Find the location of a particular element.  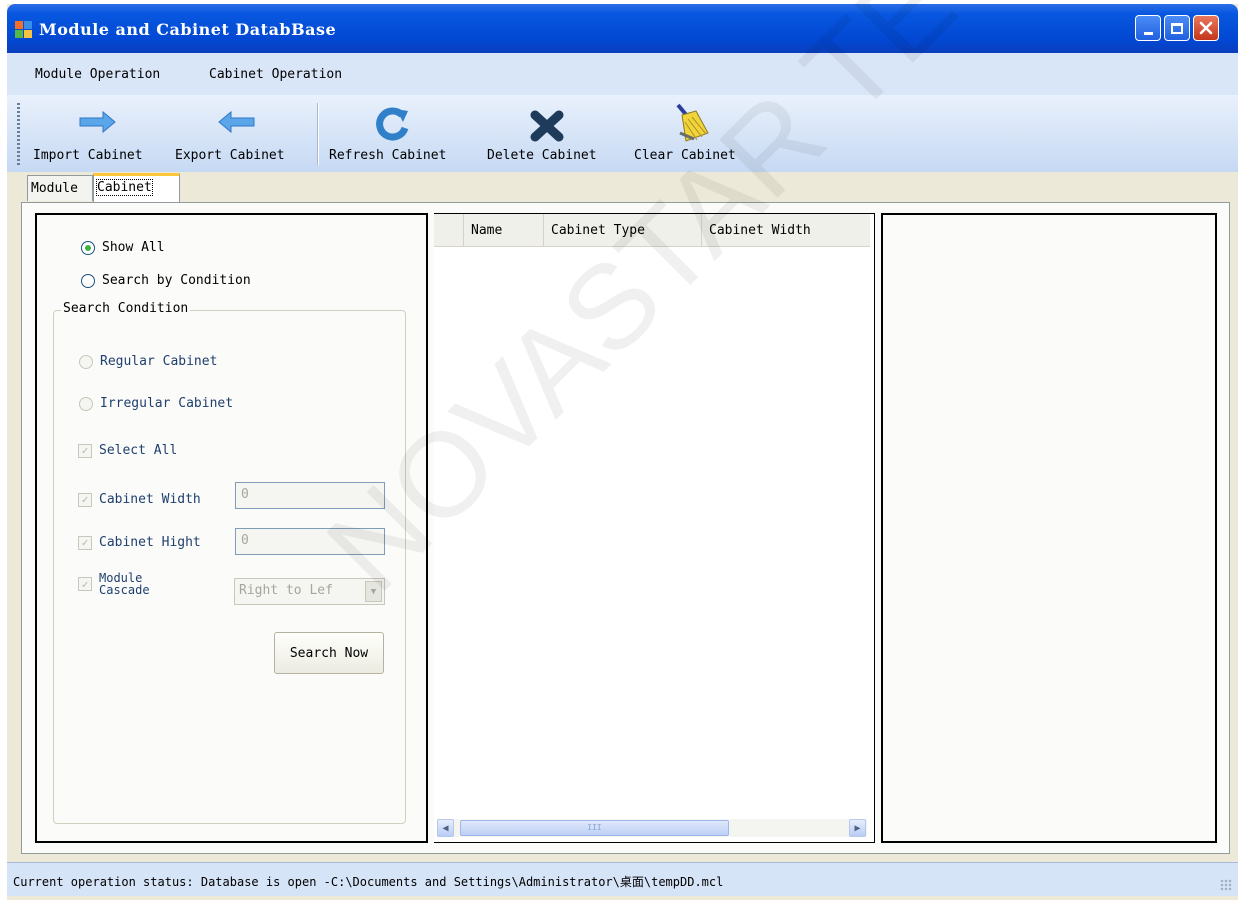

column-name: Name is located at coordinates (504, 230).